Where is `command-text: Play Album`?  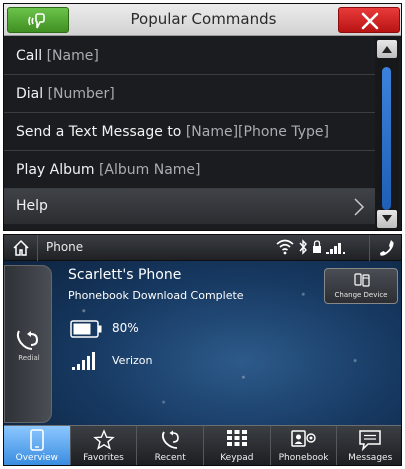
command-text: Play Album is located at coordinates (57, 170).